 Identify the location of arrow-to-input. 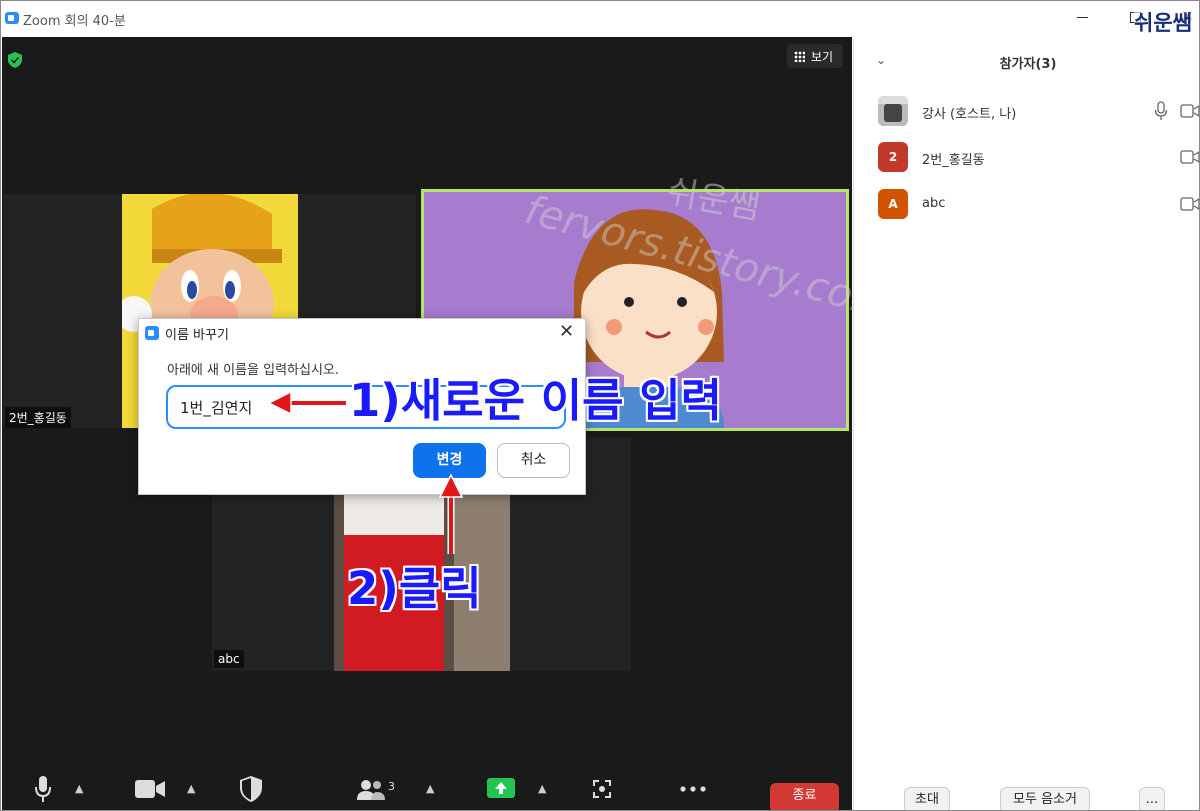
(306, 403).